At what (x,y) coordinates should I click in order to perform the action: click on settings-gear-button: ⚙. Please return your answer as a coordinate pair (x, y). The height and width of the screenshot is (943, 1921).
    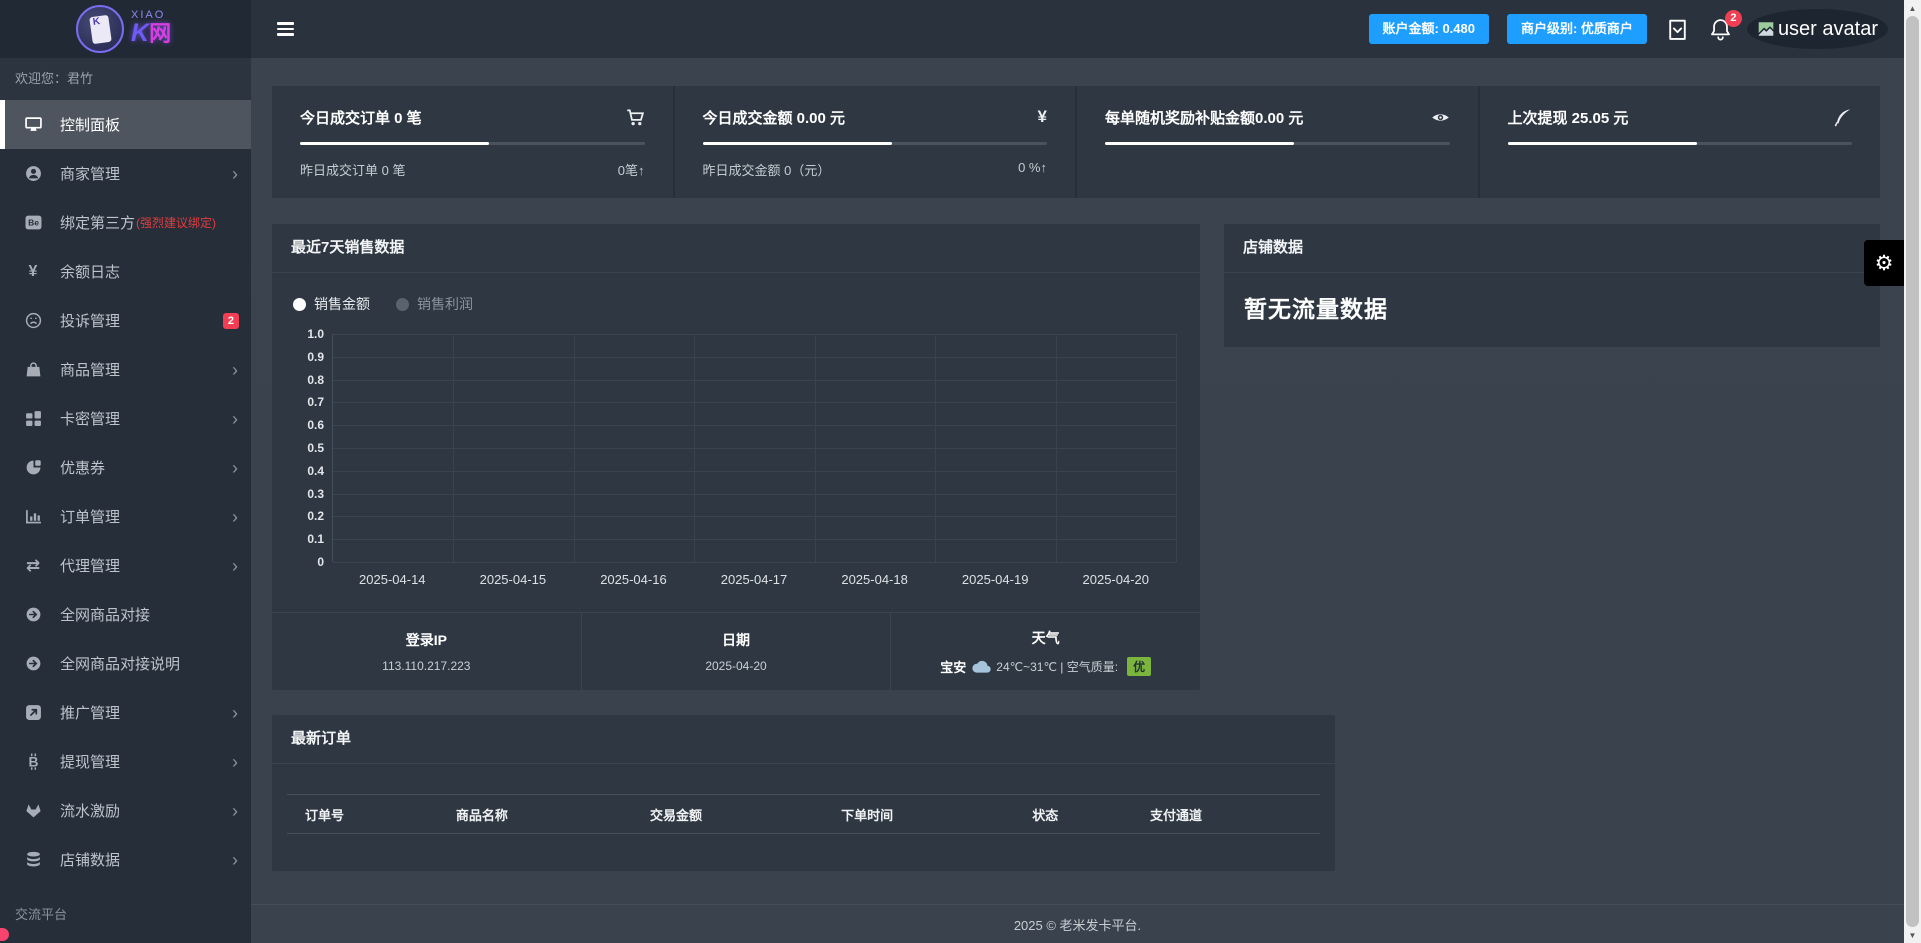
    Looking at the image, I should click on (1884, 263).